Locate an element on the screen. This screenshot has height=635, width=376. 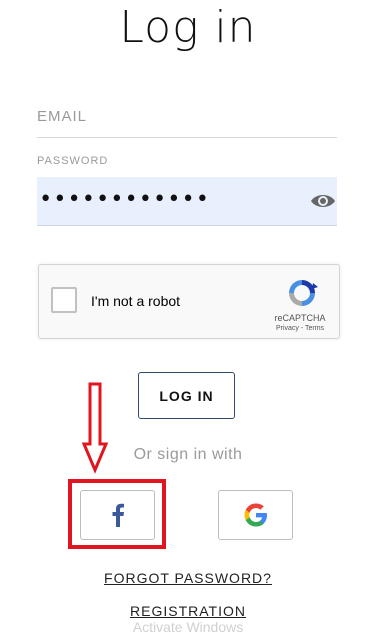
recaptcha-checkbox is located at coordinates (64, 300).